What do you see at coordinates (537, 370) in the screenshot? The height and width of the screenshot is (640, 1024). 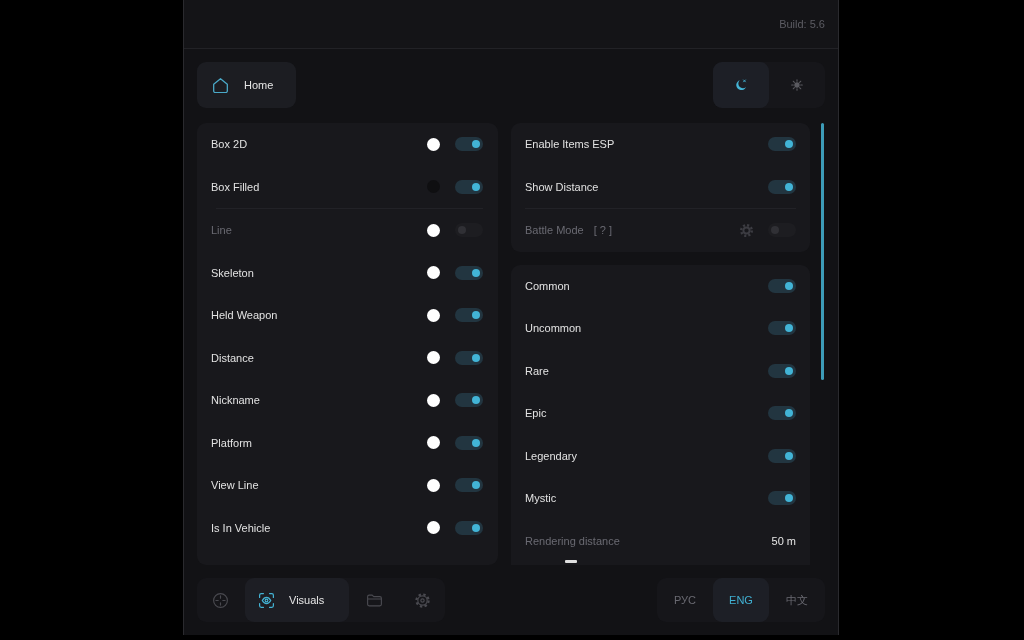 I see `setting-label: Rare` at bounding box center [537, 370].